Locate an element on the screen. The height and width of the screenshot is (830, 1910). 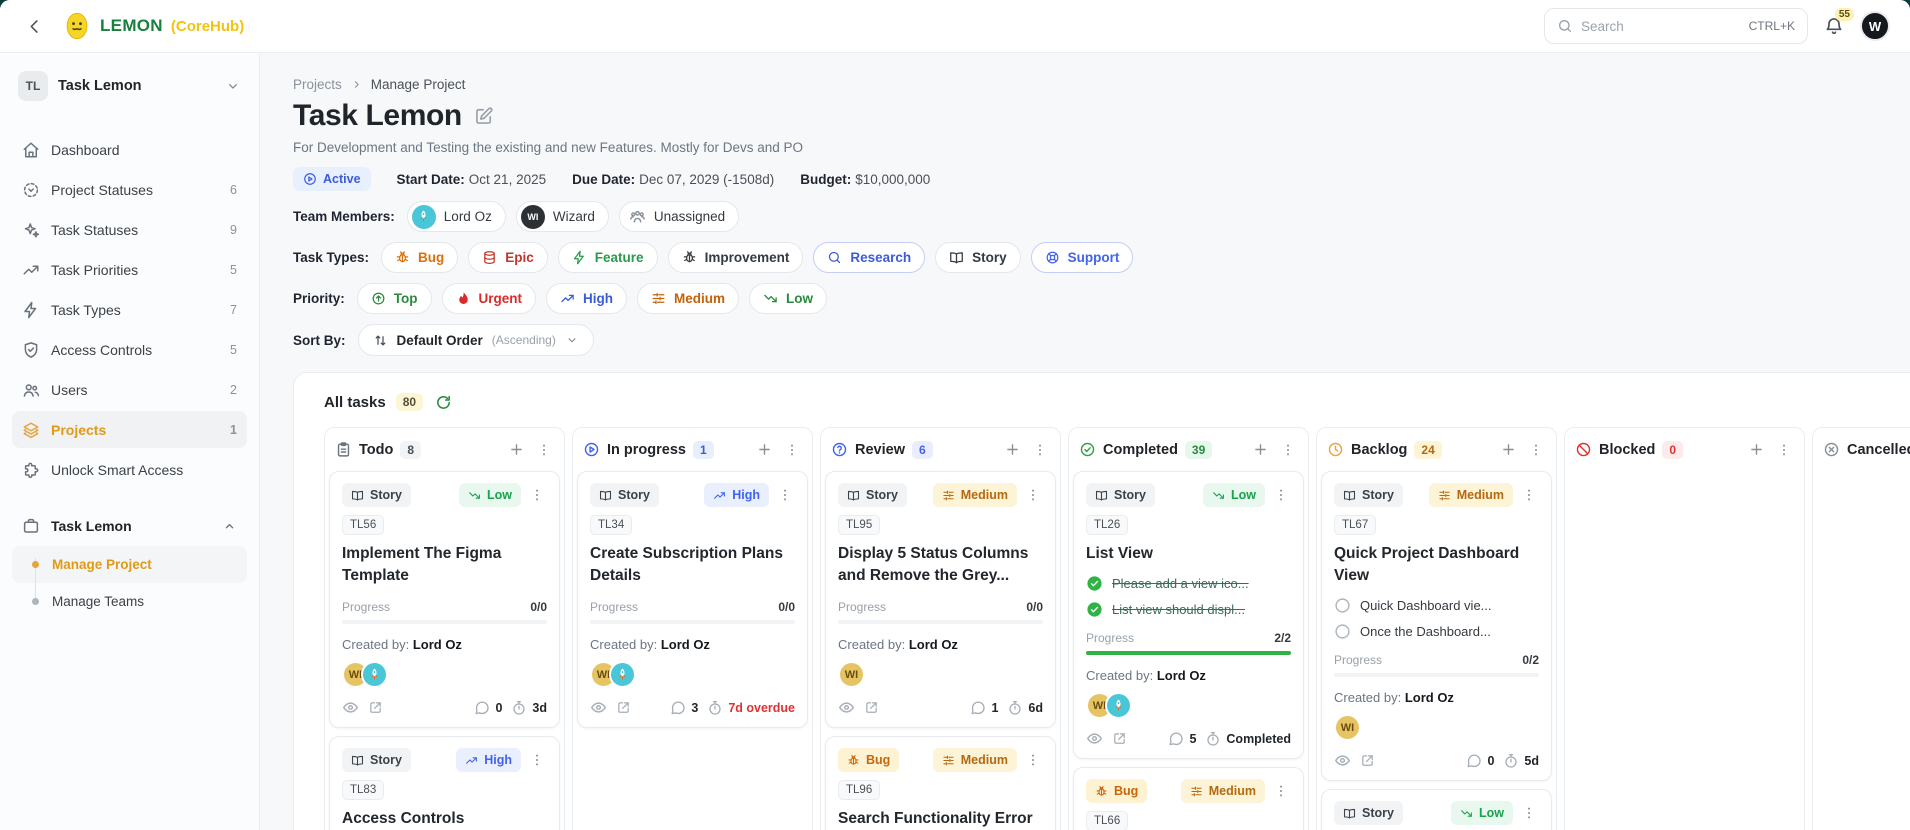
task-type-chip-research: Research is located at coordinates (869, 257).